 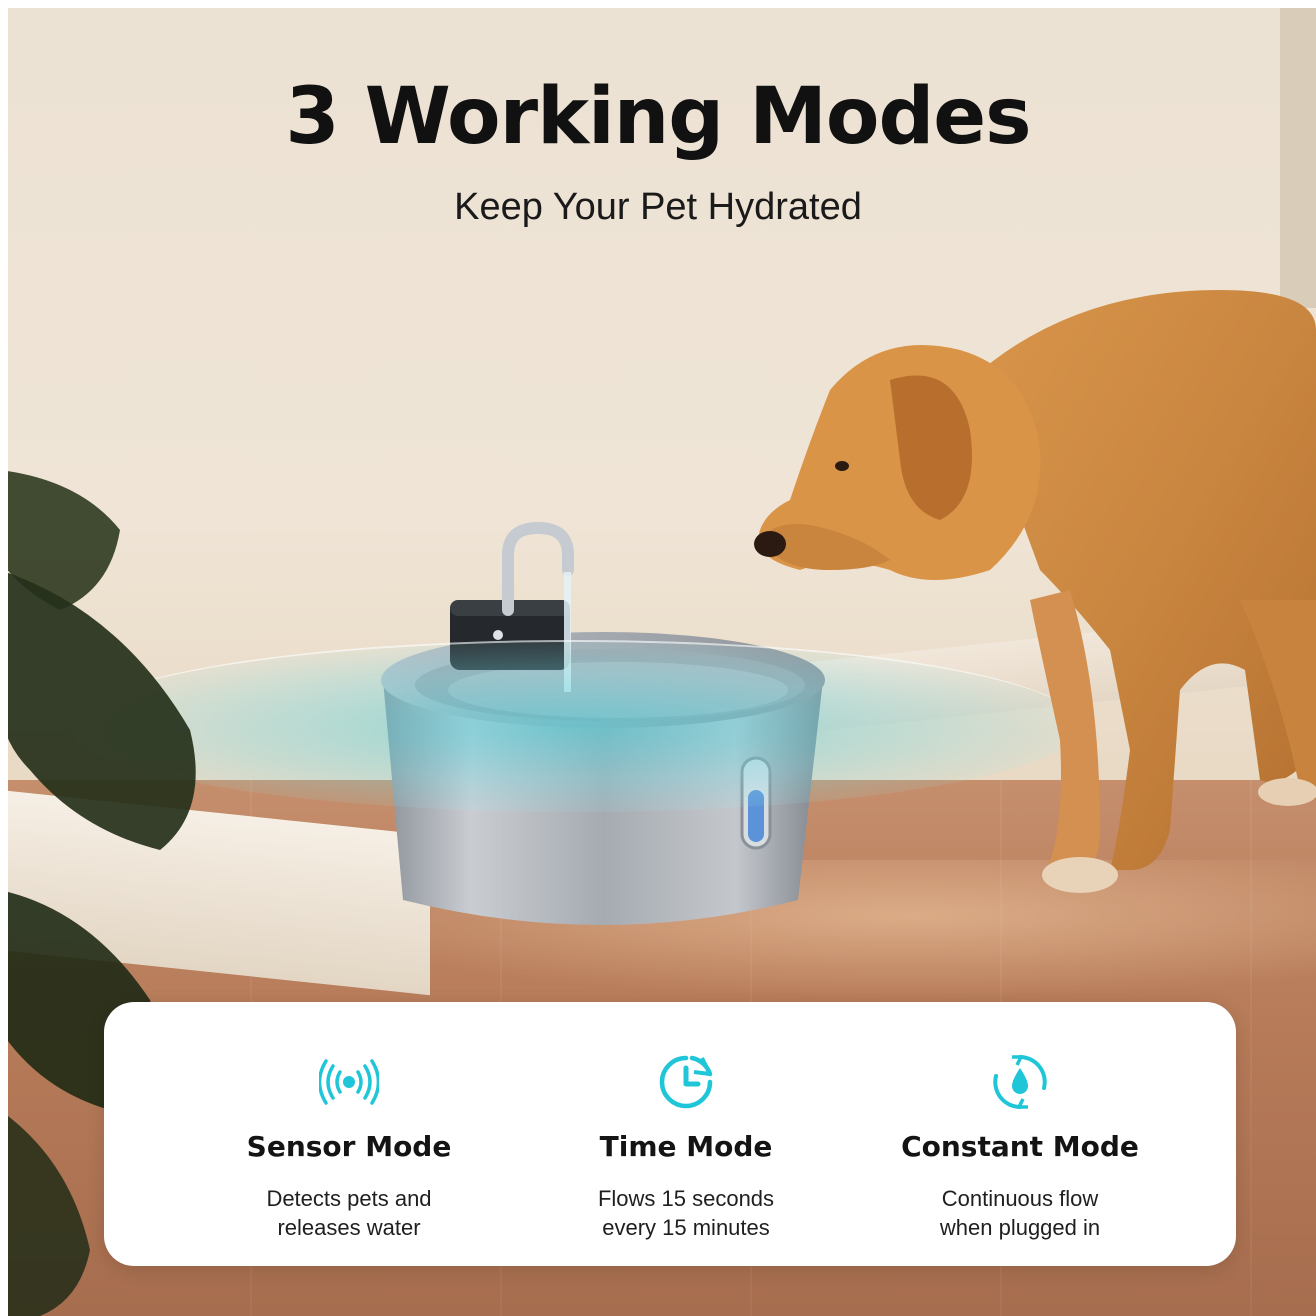 I want to click on mode-description-line: Flows 15 seconds, so click(x=686, y=1198).